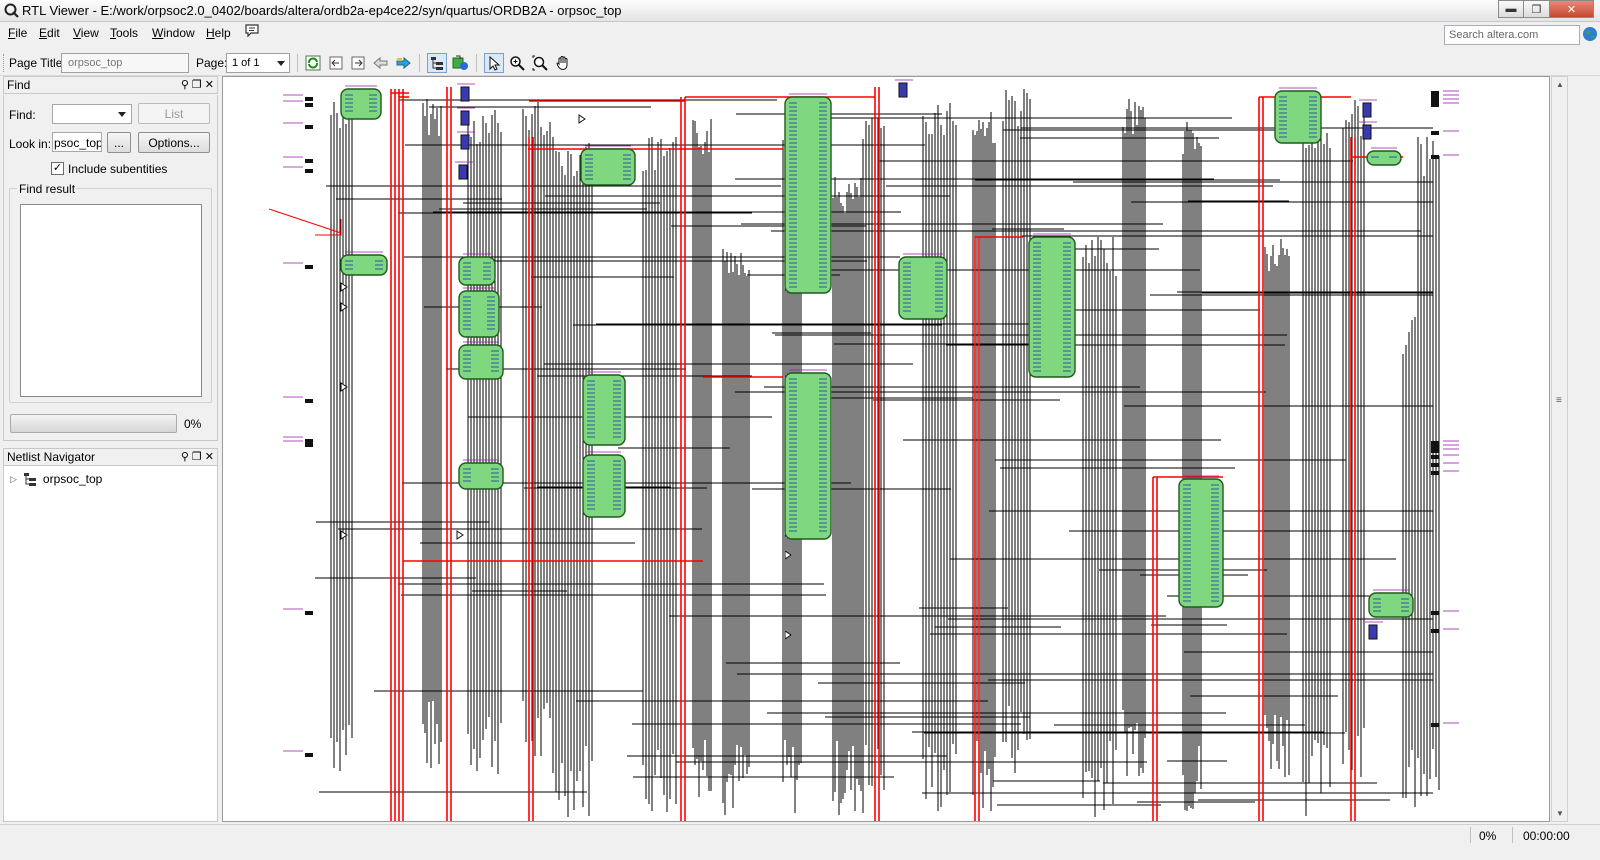 The height and width of the screenshot is (860, 1600). Describe the element at coordinates (86, 33) in the screenshot. I see `menu-view: View` at that location.